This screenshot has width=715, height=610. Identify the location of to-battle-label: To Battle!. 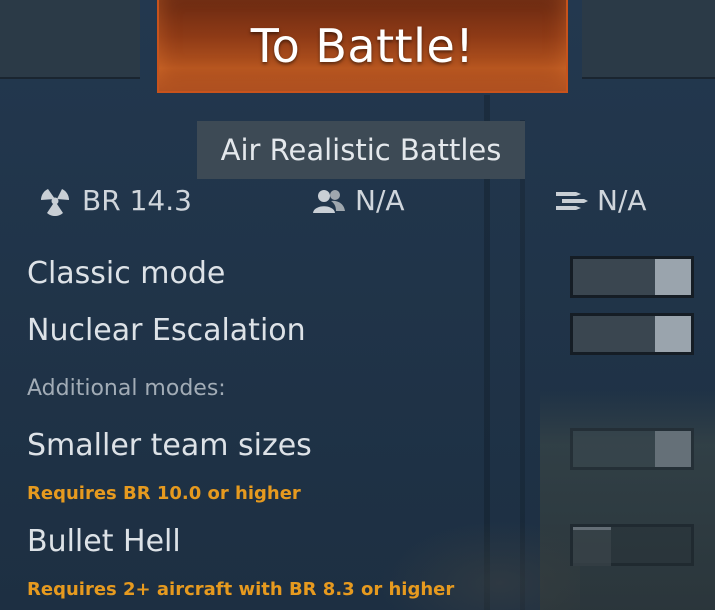
(362, 45).